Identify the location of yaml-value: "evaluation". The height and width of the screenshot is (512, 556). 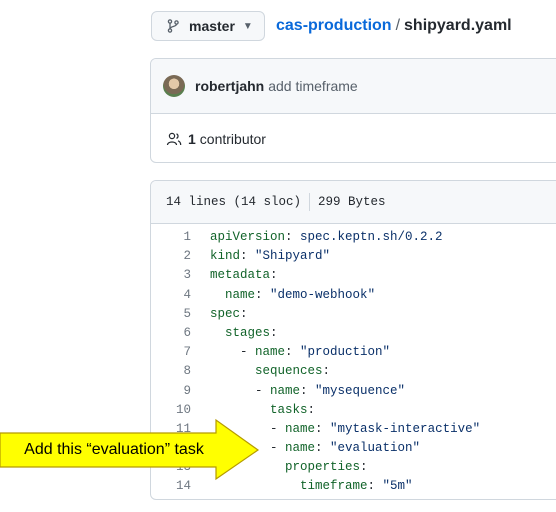
(375, 448).